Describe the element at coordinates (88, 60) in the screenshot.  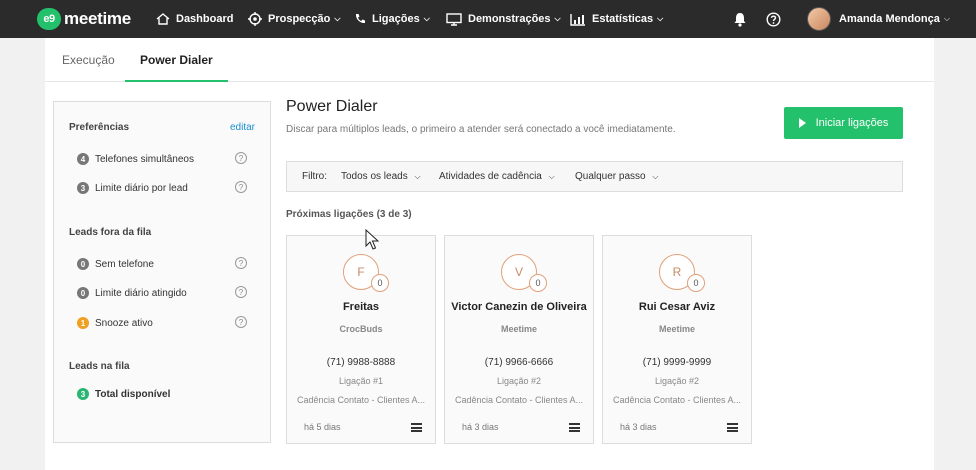
I see `tab-execucao: Execução` at that location.